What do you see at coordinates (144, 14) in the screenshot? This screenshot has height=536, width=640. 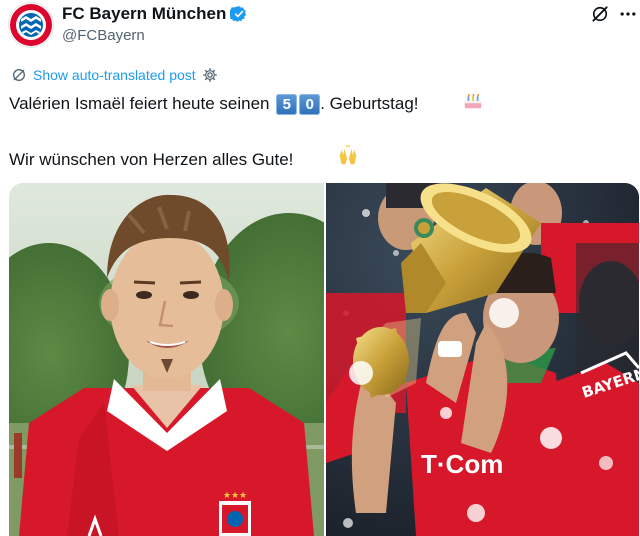 I see `author-display-name: FC Bayern München` at bounding box center [144, 14].